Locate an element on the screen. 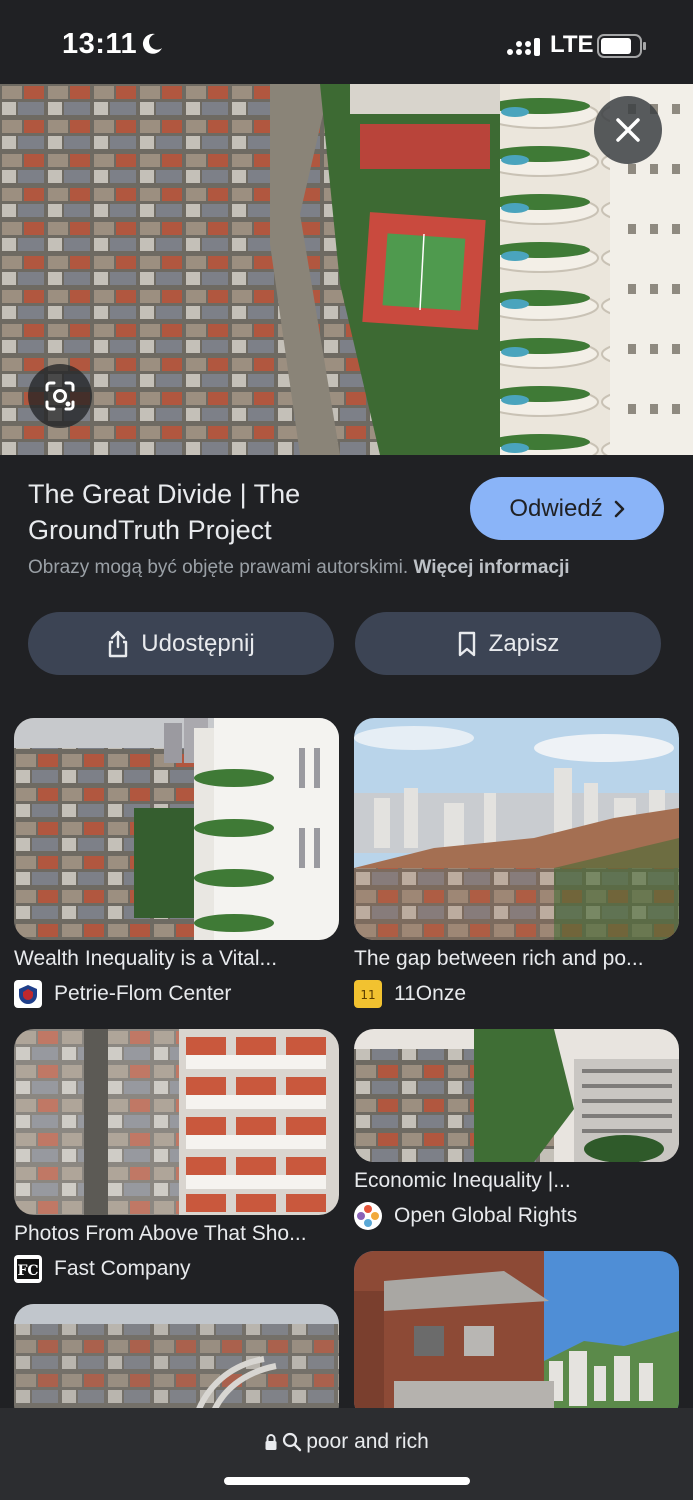  bookmark-icon is located at coordinates (466, 643).